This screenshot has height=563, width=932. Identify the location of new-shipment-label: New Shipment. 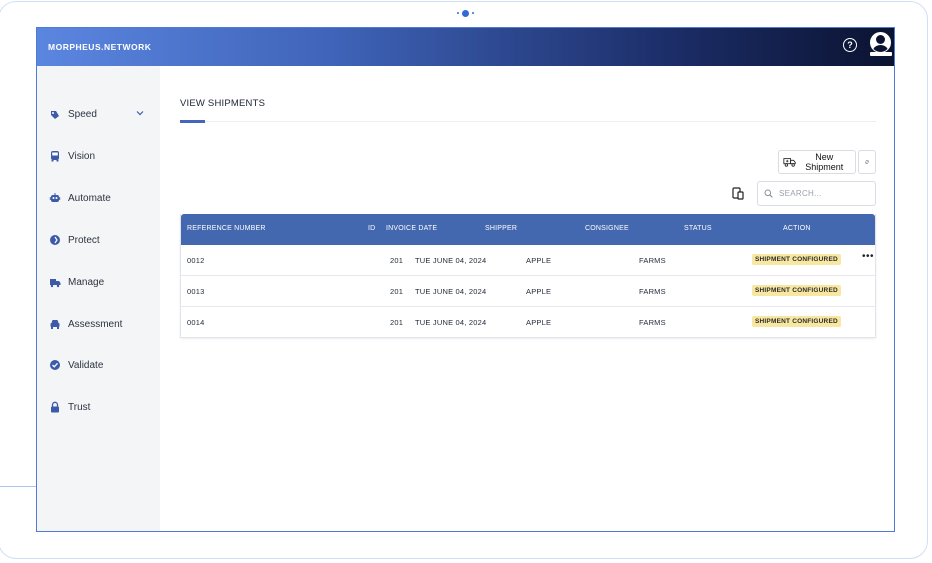
(824, 162).